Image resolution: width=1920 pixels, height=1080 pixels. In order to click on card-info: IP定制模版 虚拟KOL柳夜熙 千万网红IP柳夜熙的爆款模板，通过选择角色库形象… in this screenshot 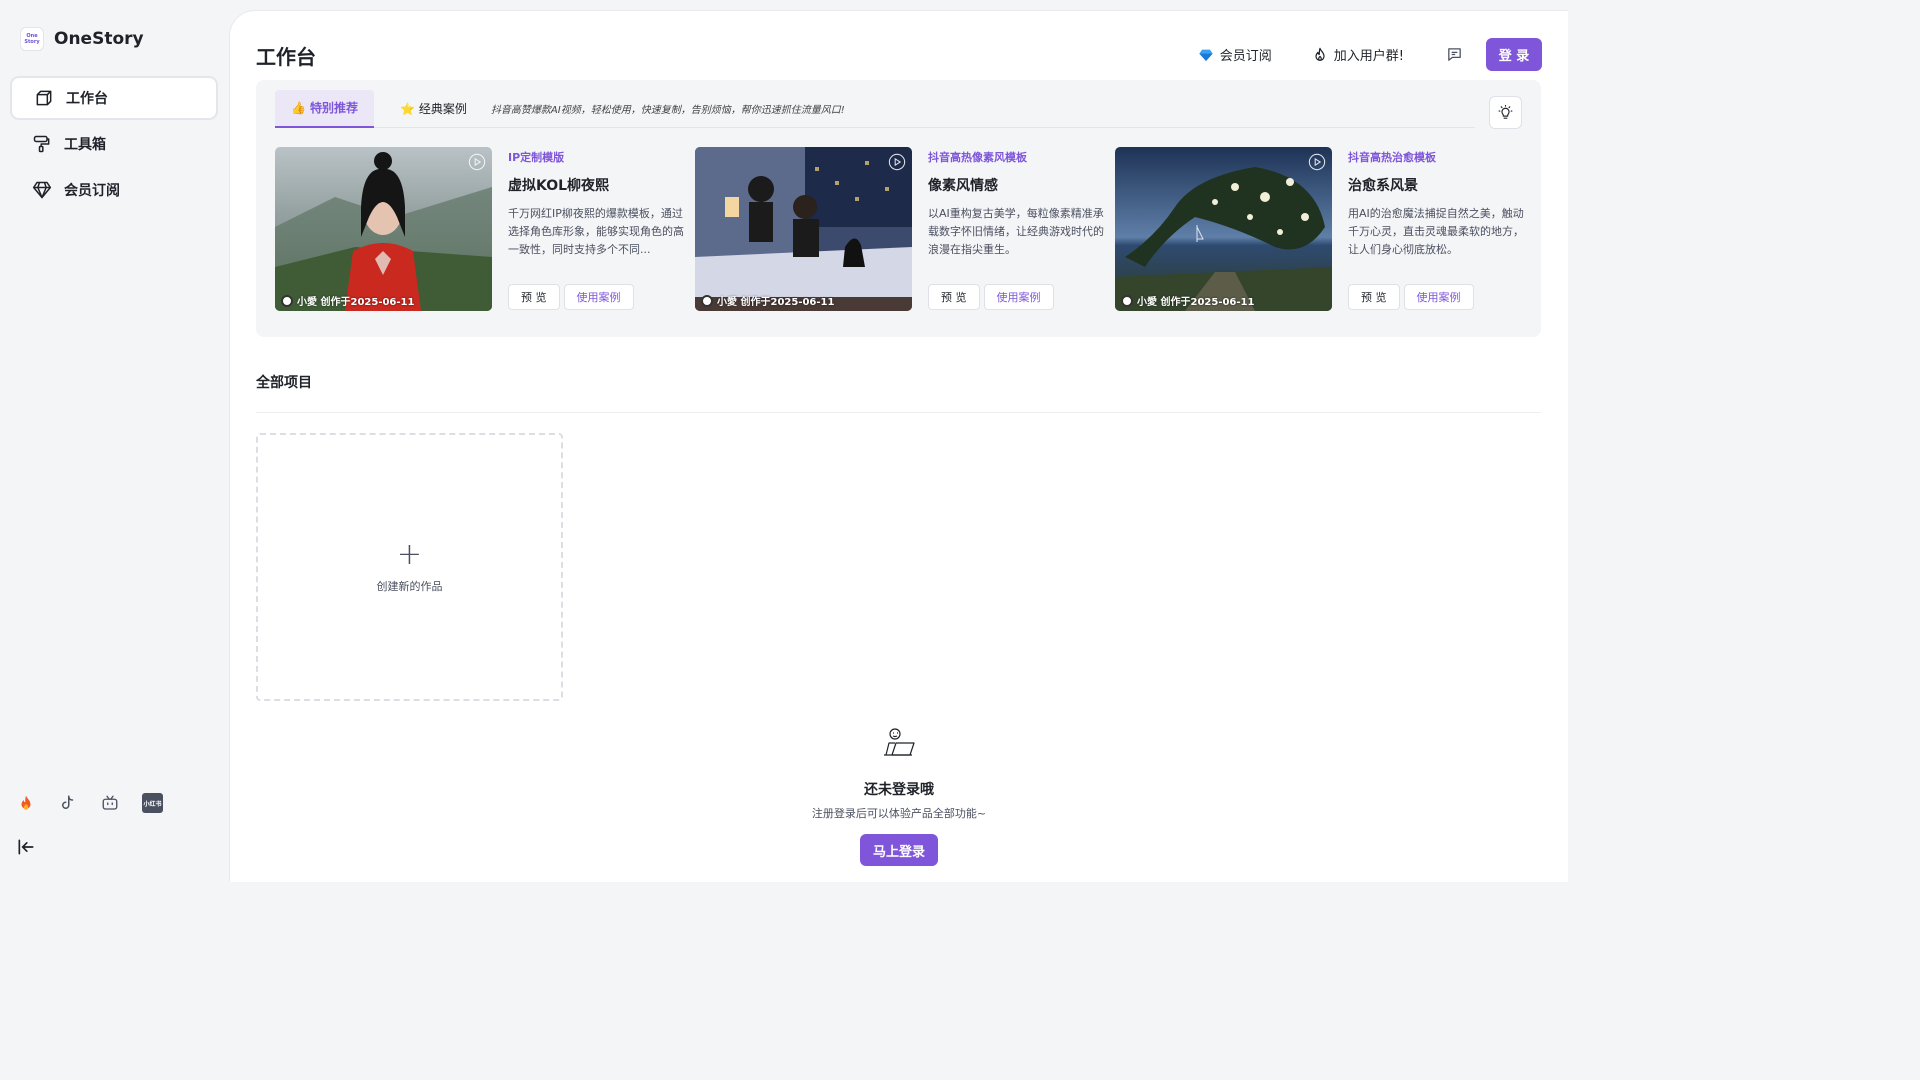, I will do `click(596, 204)`.